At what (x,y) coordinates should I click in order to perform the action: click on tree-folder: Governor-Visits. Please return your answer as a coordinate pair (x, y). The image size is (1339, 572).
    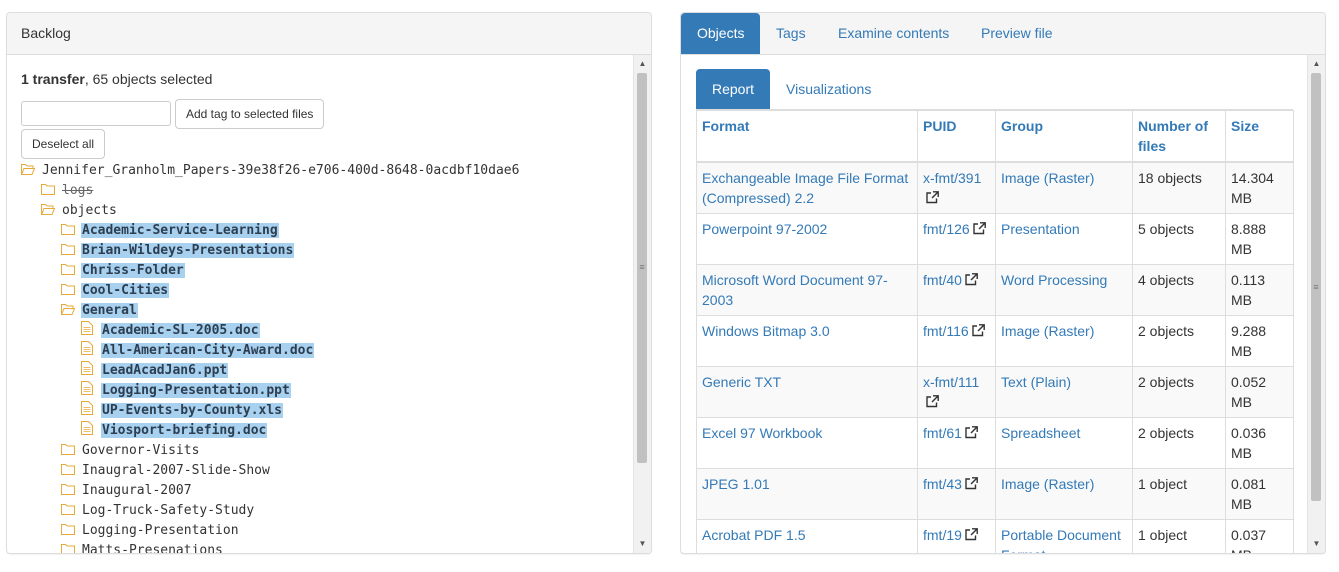
    Looking at the image, I should click on (130, 451).